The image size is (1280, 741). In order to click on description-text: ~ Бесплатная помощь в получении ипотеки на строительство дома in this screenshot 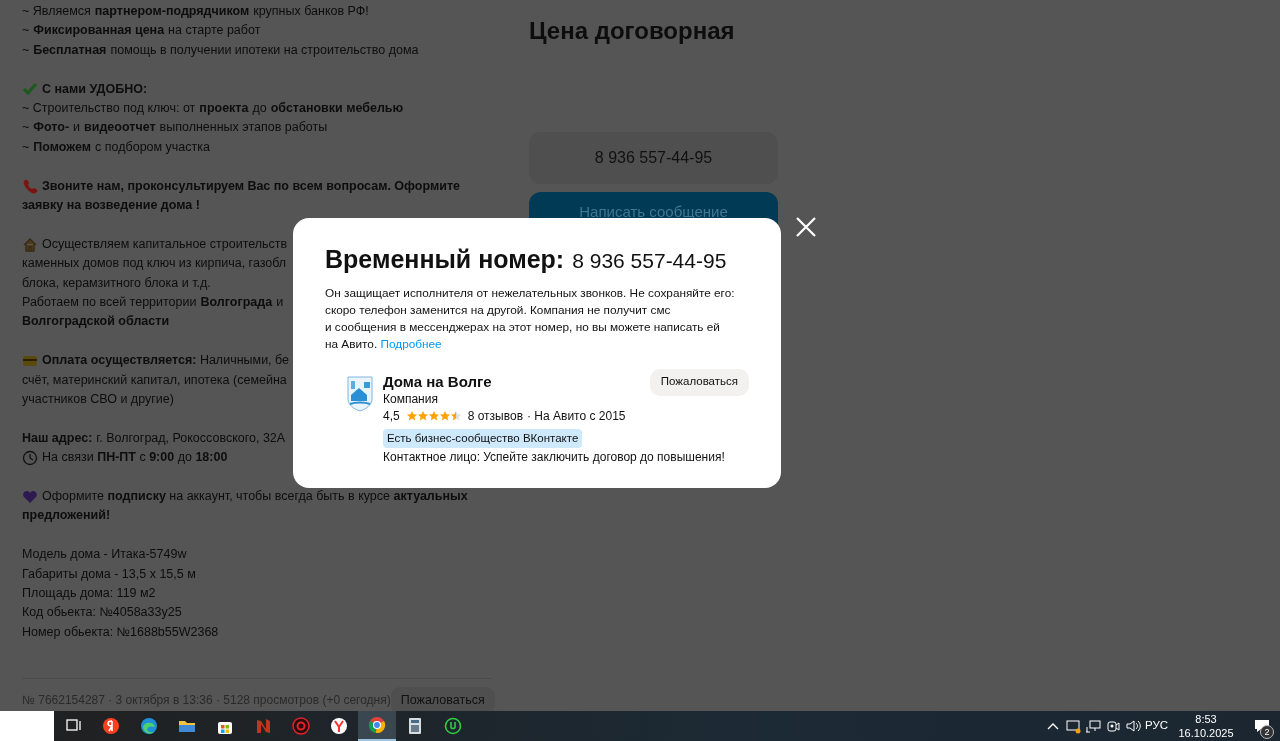, I will do `click(220, 50)`.